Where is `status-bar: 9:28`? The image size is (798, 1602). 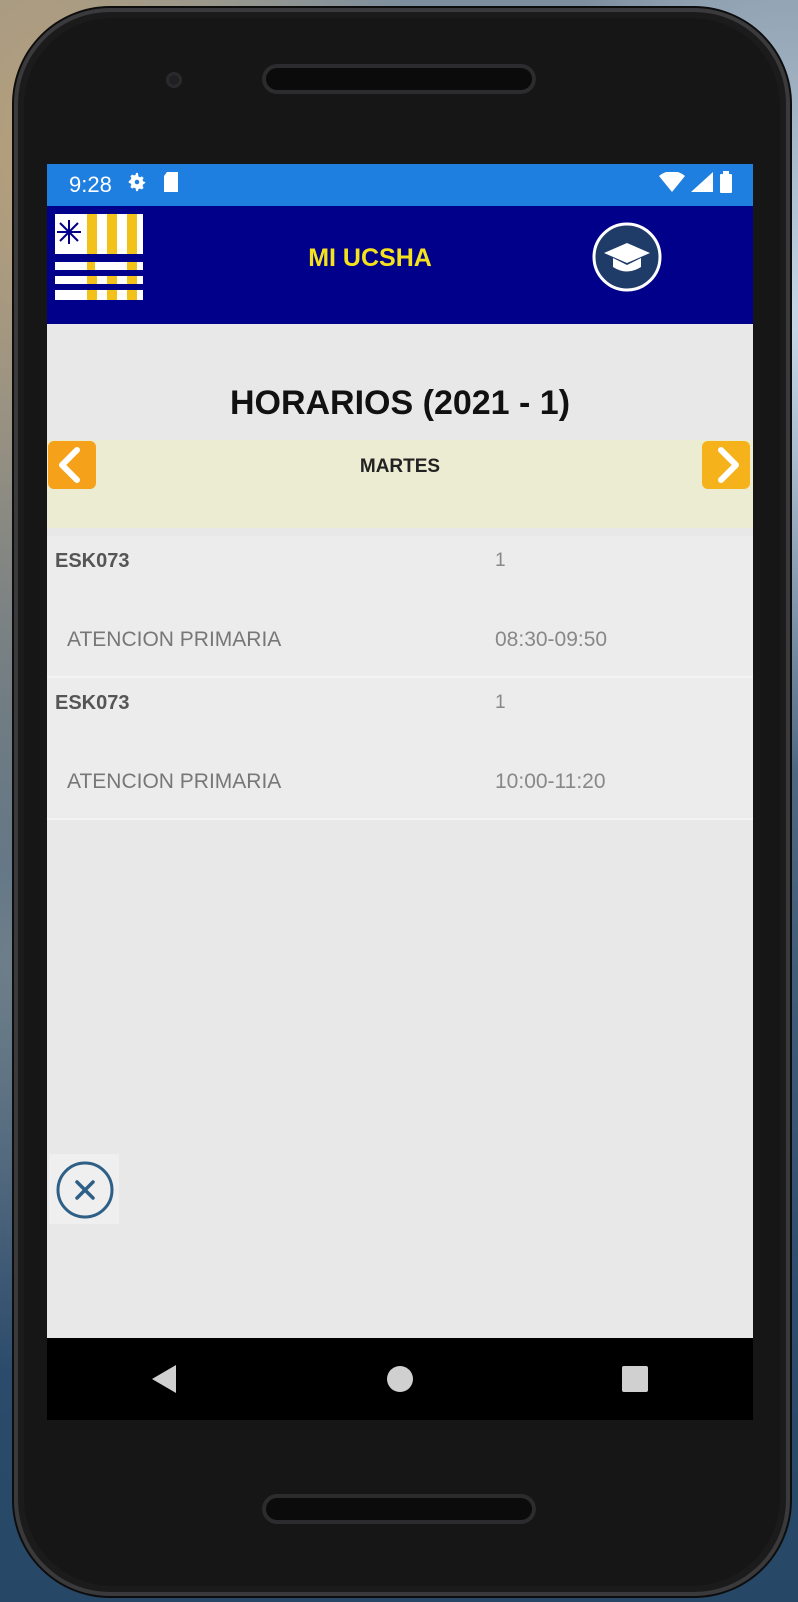
status-bar: 9:28 is located at coordinates (400, 185).